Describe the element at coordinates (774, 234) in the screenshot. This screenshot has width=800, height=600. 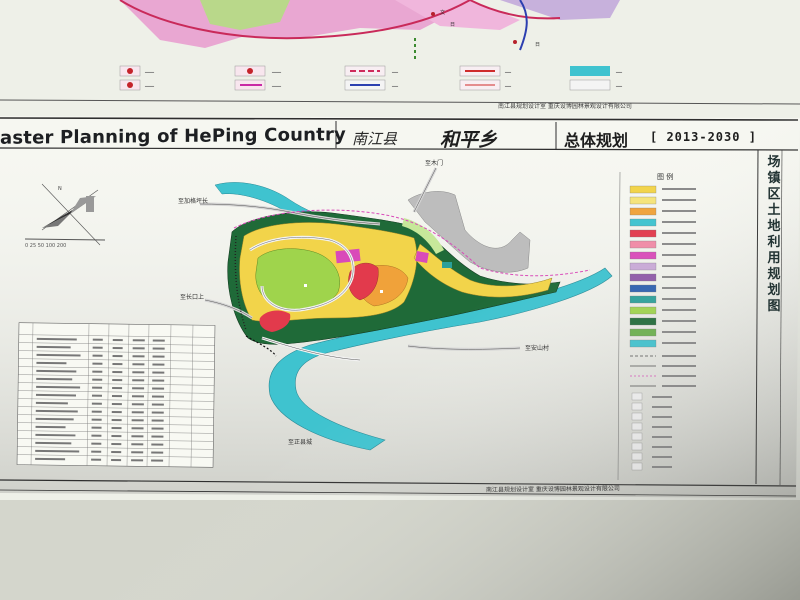
I see `sheet-vertical-title: 场镇区土地利用规划图` at that location.